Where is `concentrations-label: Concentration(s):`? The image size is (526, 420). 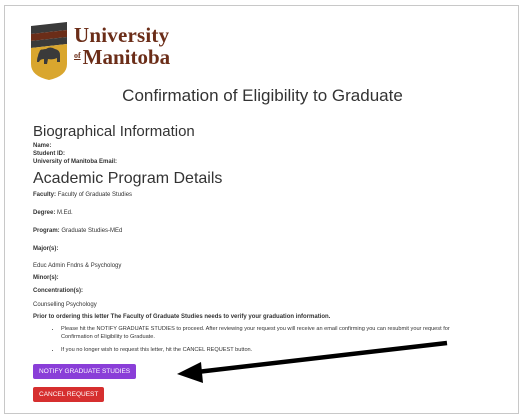 concentrations-label: Concentration(s): is located at coordinates (58, 291).